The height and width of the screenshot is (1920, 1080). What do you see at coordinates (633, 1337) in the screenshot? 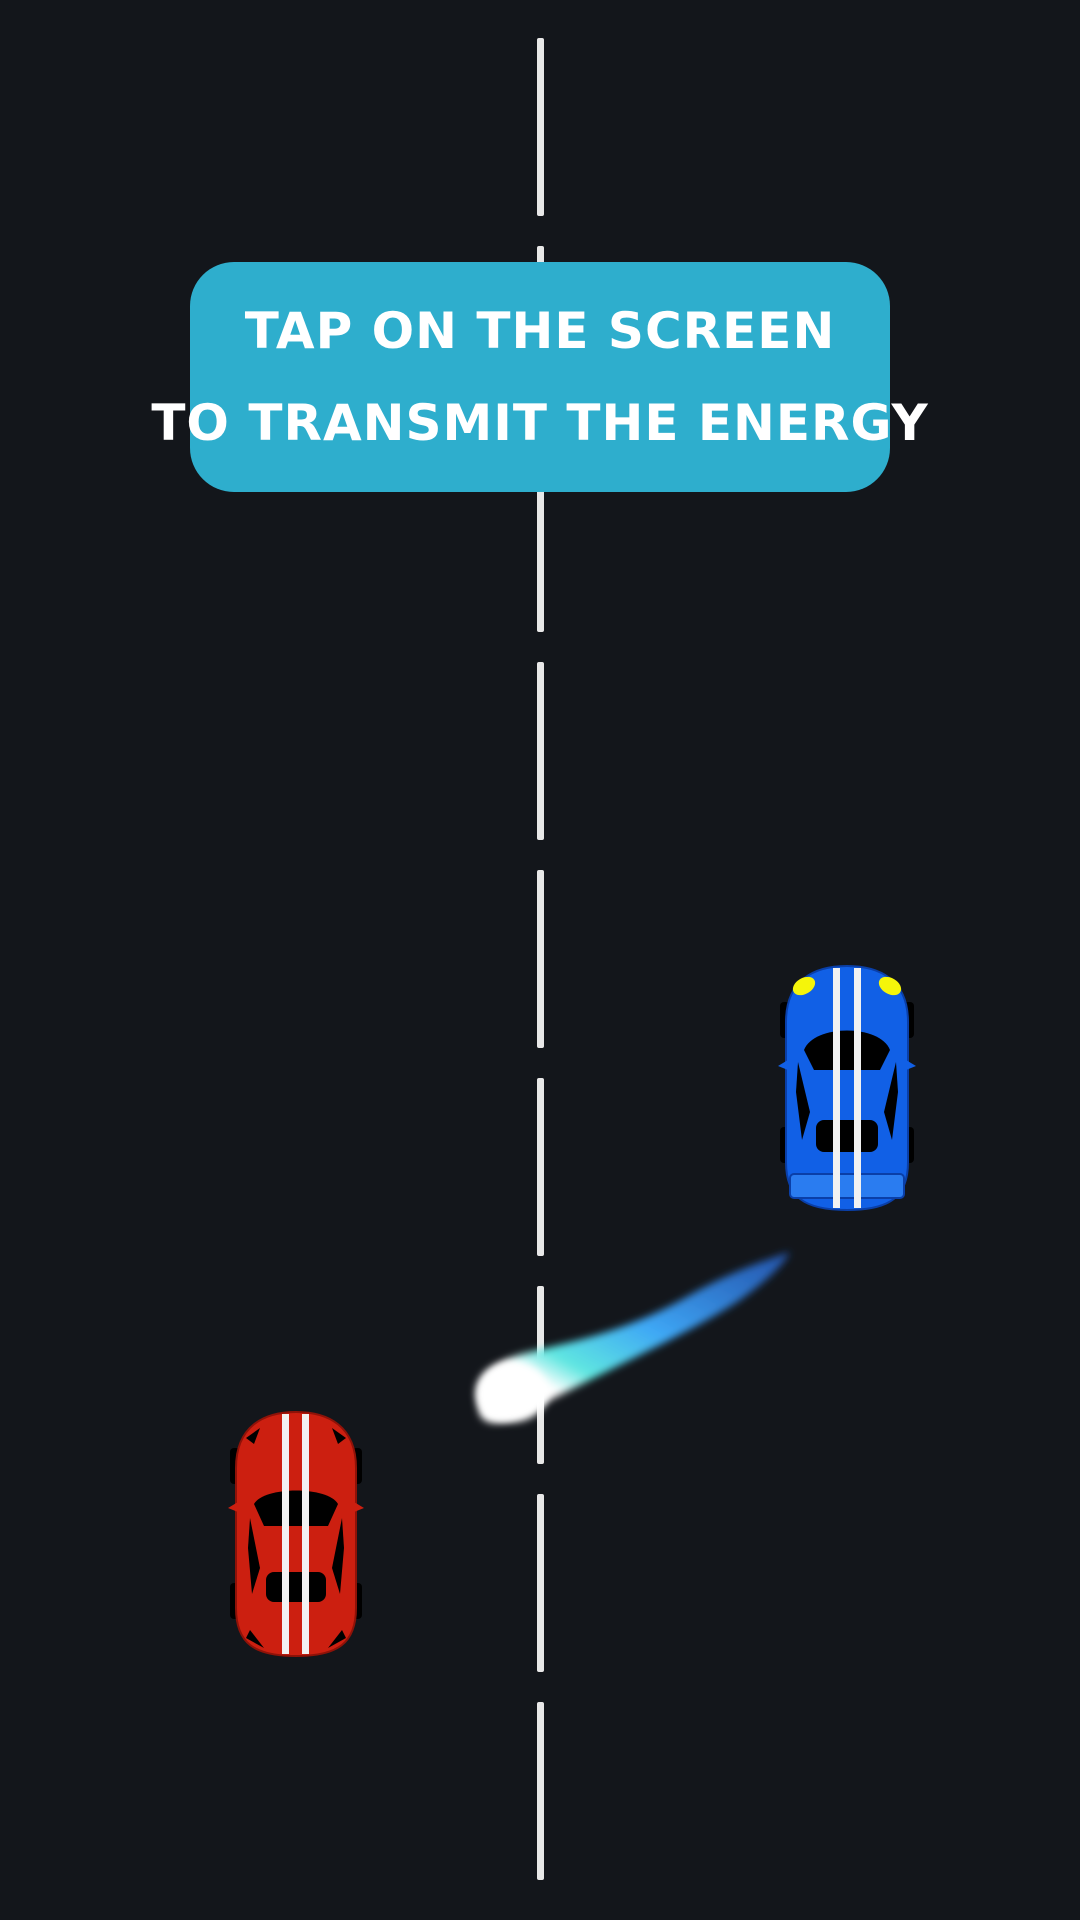
I see `energy-blast-icon` at bounding box center [633, 1337].